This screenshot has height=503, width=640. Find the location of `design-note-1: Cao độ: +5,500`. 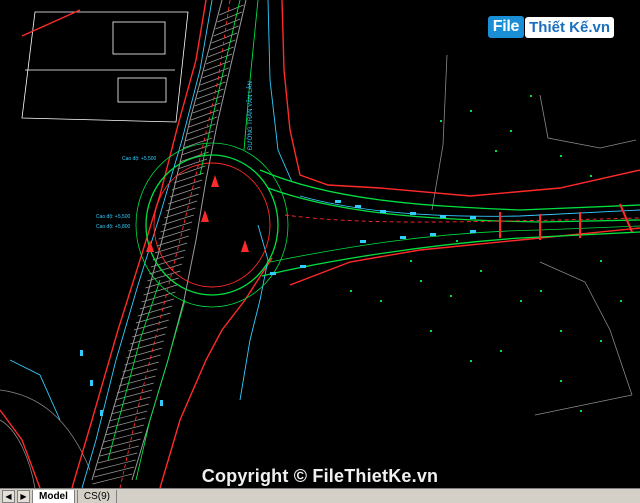

design-note-1: Cao độ: +5,500 is located at coordinates (139, 159).